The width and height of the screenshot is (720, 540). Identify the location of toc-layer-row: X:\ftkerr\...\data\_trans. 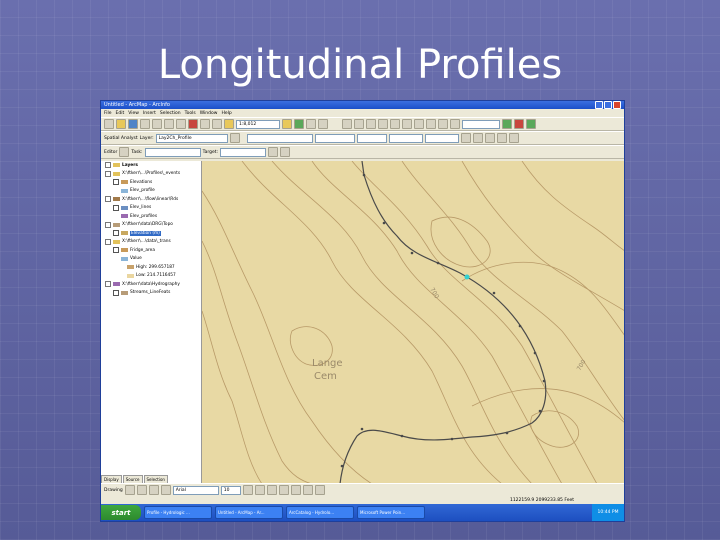
(151, 242).